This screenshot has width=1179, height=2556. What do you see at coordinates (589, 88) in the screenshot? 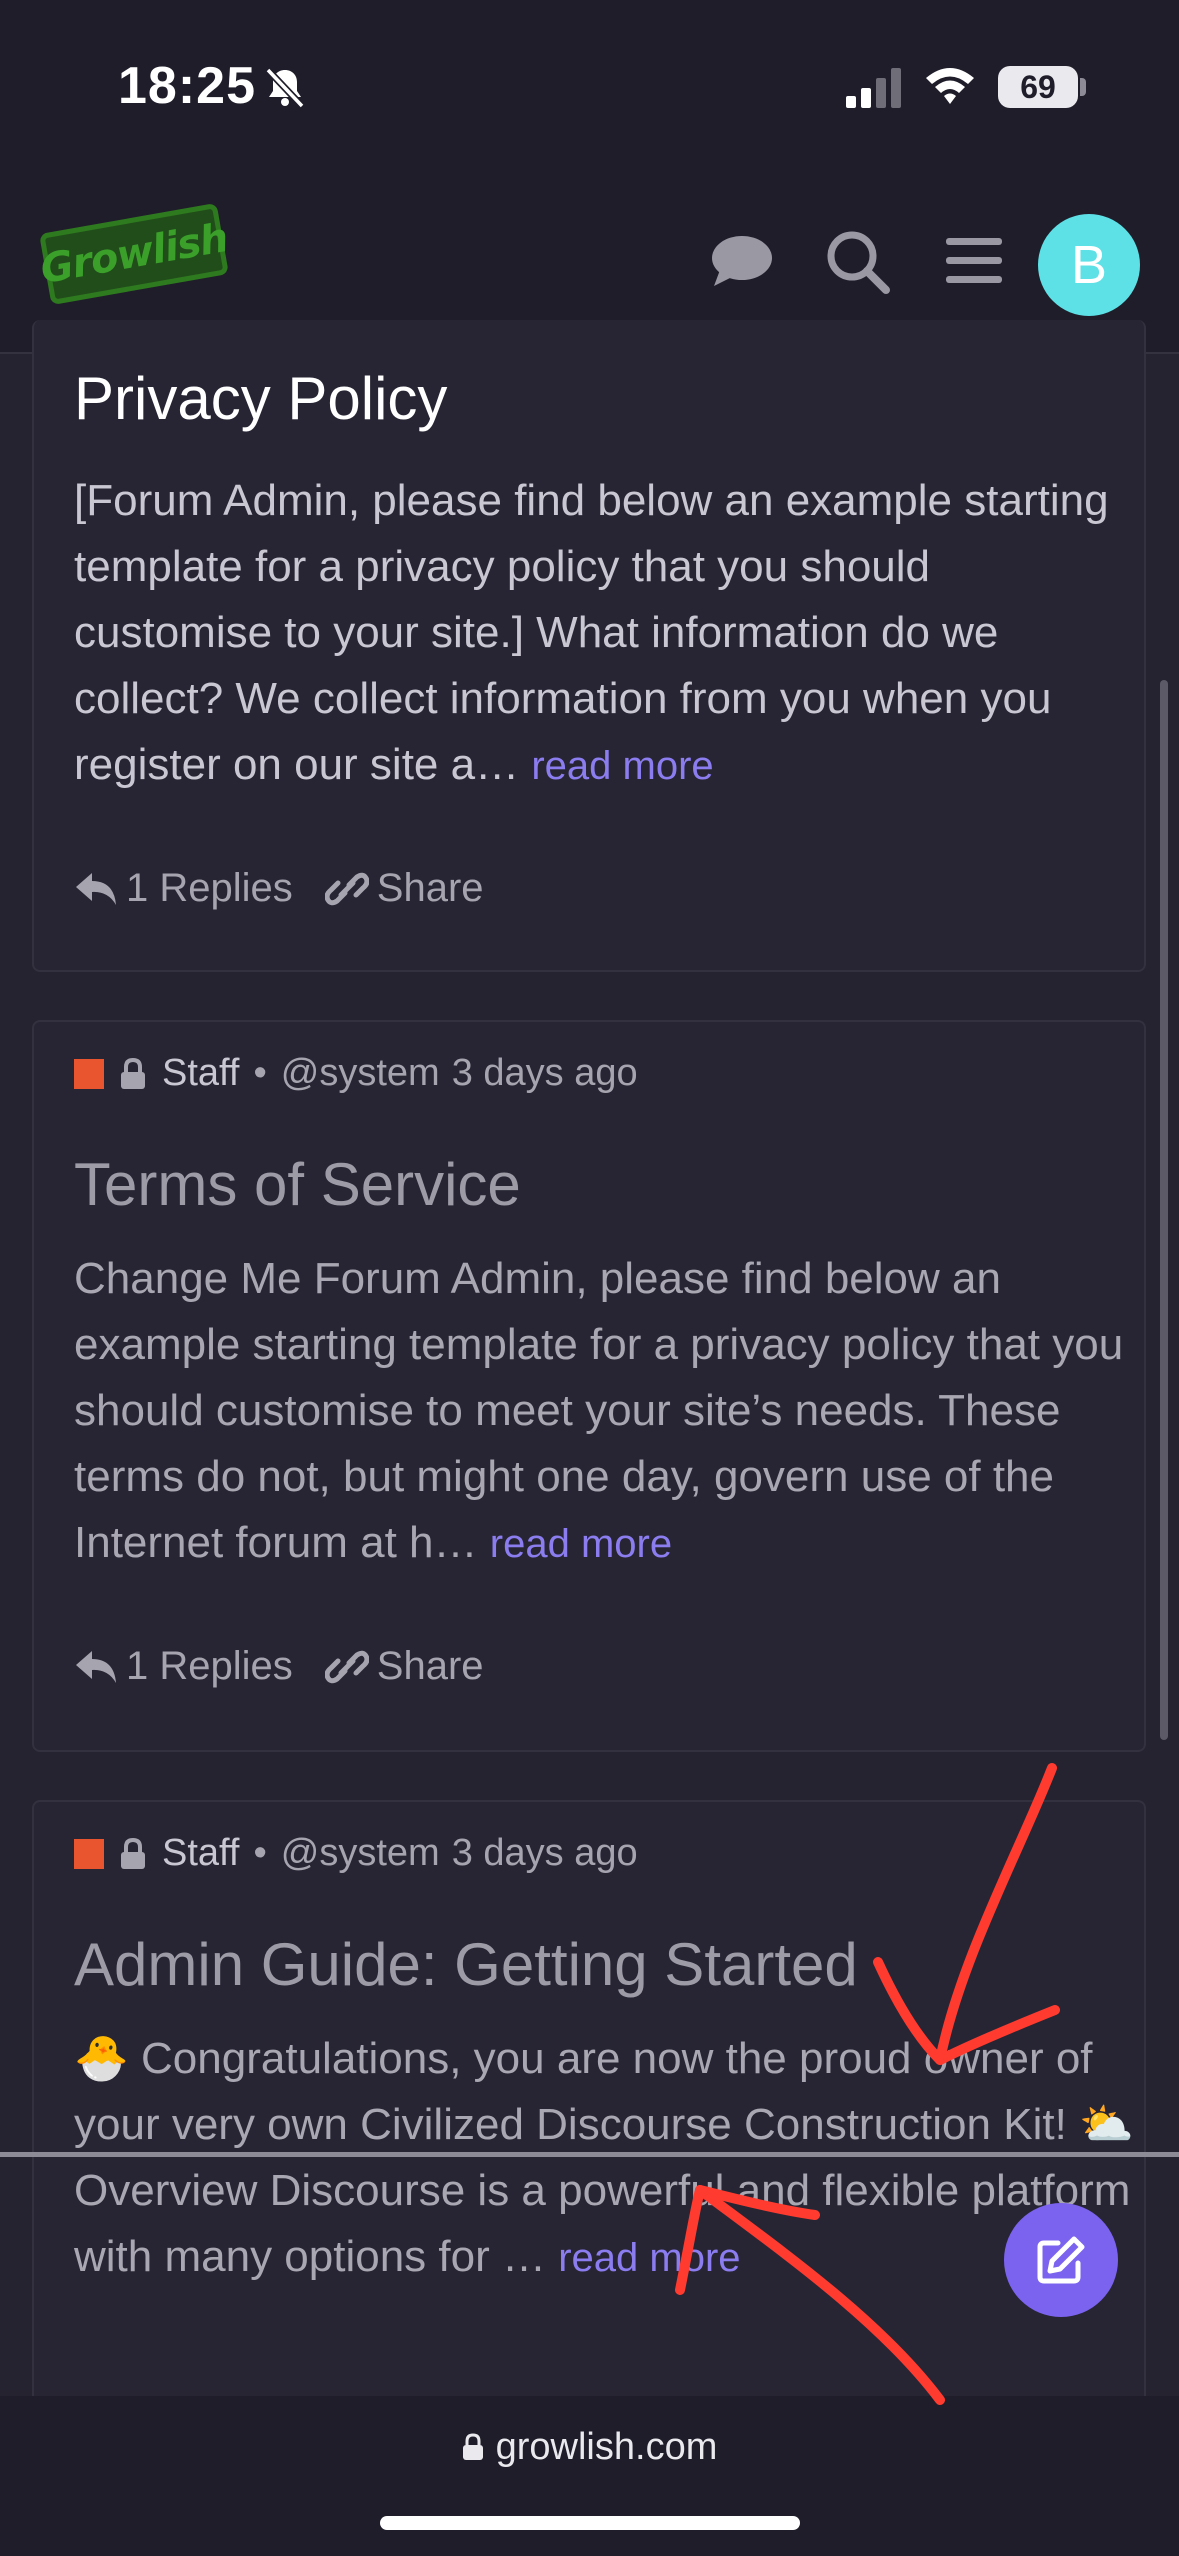
I see `status-bar: 18:25 69` at bounding box center [589, 88].